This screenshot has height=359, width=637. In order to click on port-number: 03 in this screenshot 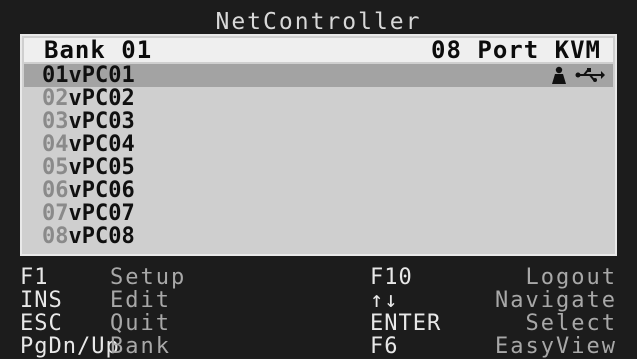, I will do `click(55, 121)`.